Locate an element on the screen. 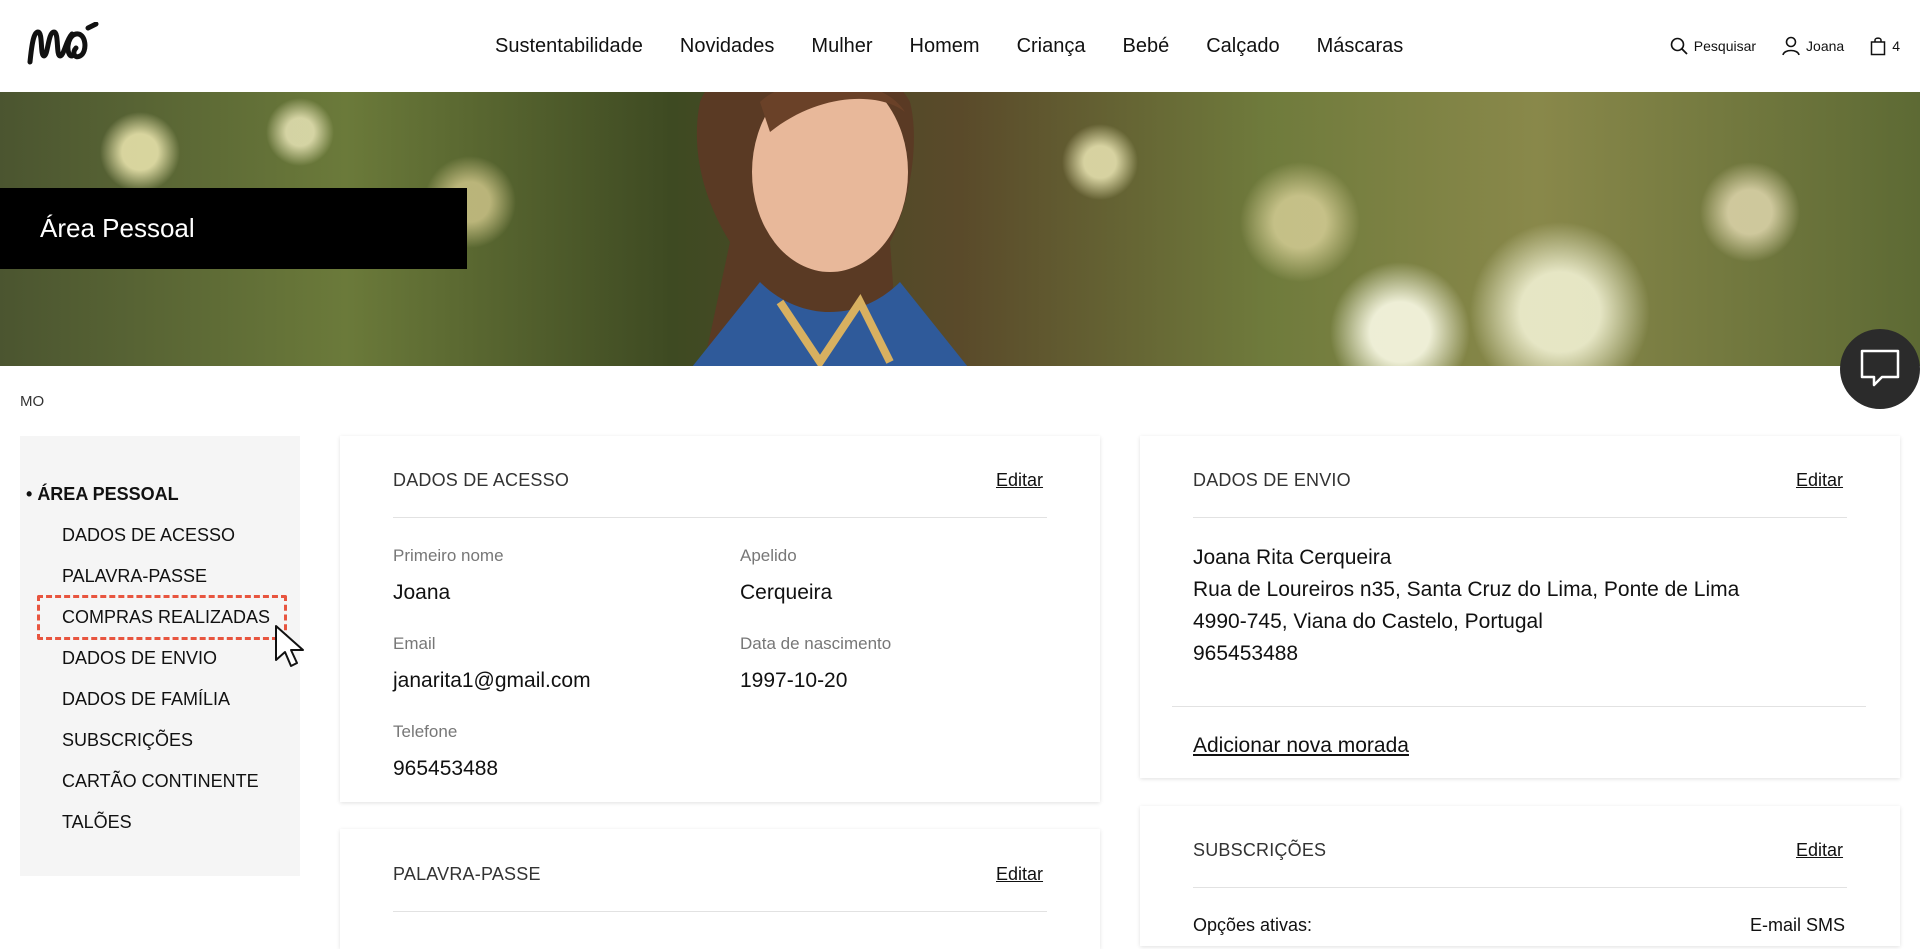  sidebar-item-area-pessoal: • ÁREA PESSOAL is located at coordinates (102, 494).